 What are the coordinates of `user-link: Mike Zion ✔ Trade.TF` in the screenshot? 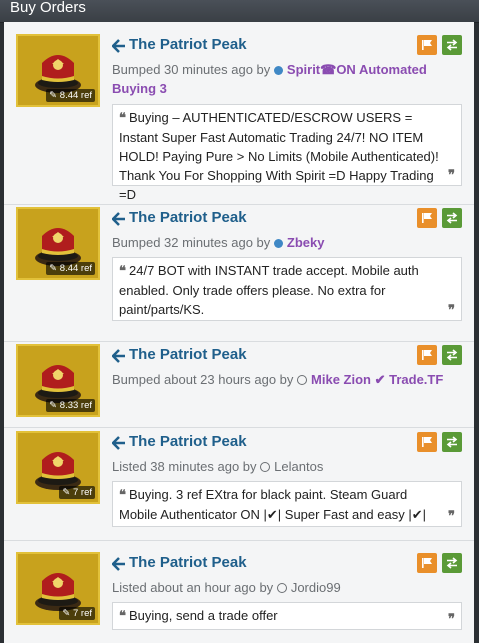 It's located at (377, 379).